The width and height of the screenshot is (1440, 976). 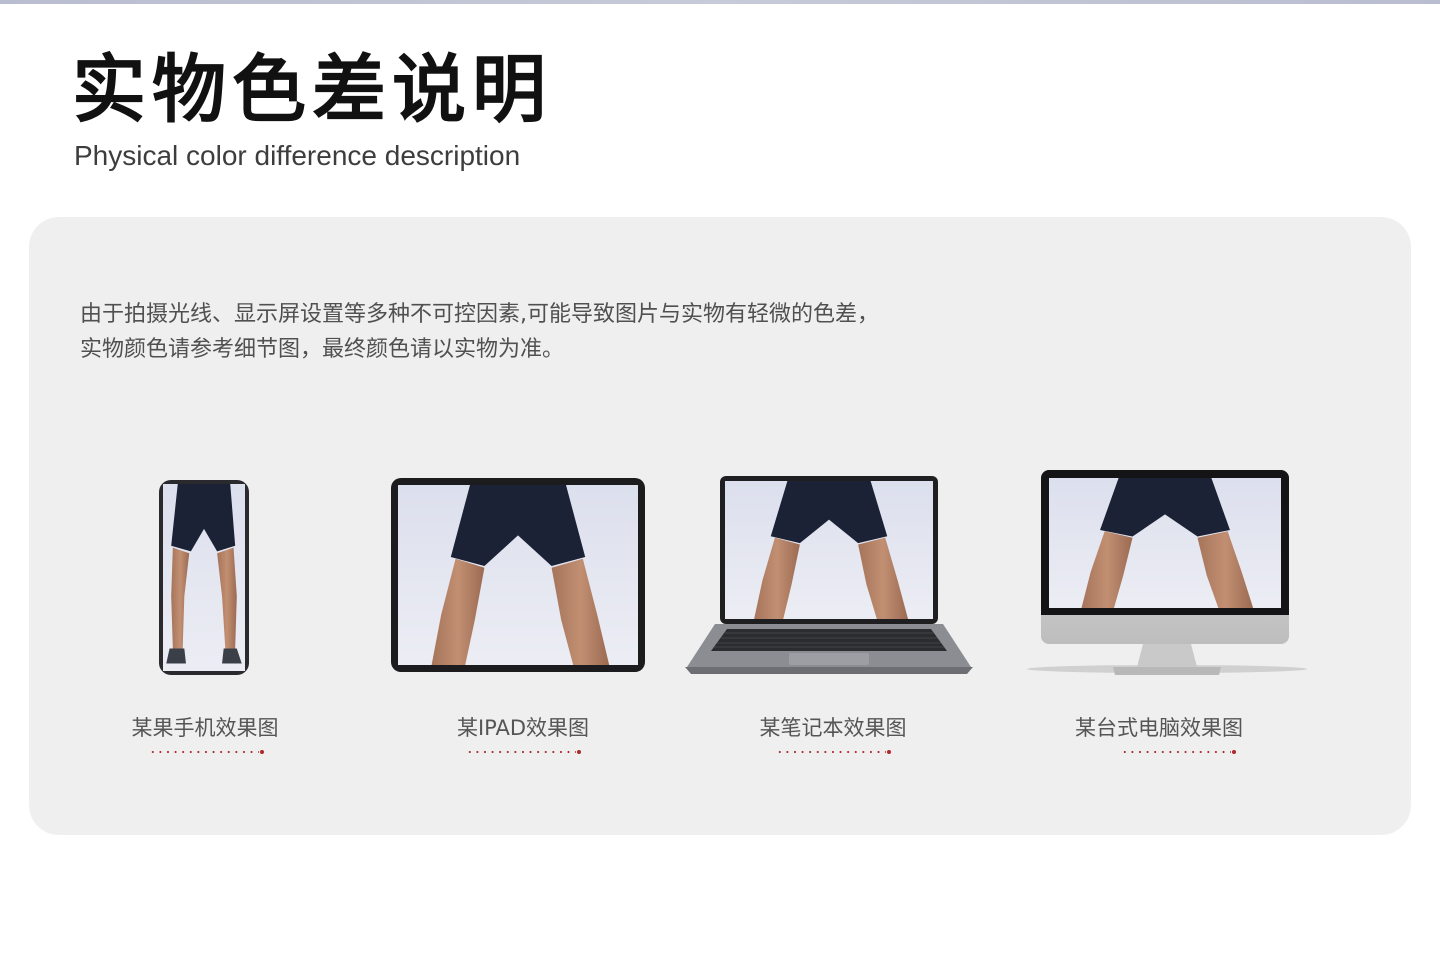 What do you see at coordinates (833, 728) in the screenshot?
I see `caption-laptop: 某笔记本效果图` at bounding box center [833, 728].